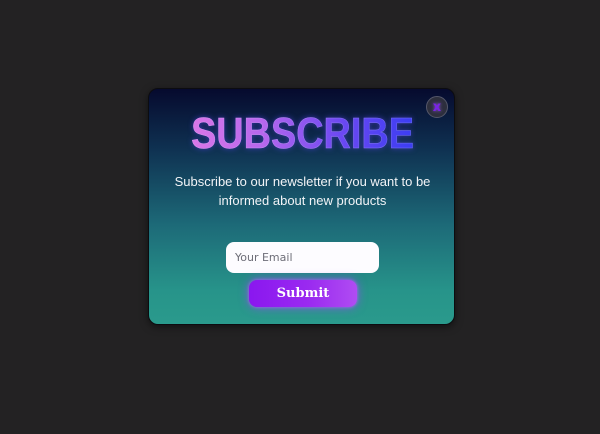 The height and width of the screenshot is (434, 600). What do you see at coordinates (302, 134) in the screenshot?
I see `modal-title: SUBSCRIBE` at bounding box center [302, 134].